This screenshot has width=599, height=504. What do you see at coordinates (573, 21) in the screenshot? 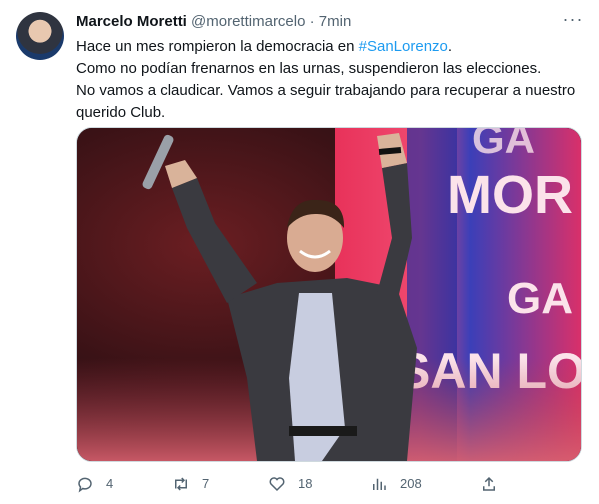
I see `more-icon: ···` at bounding box center [573, 21].